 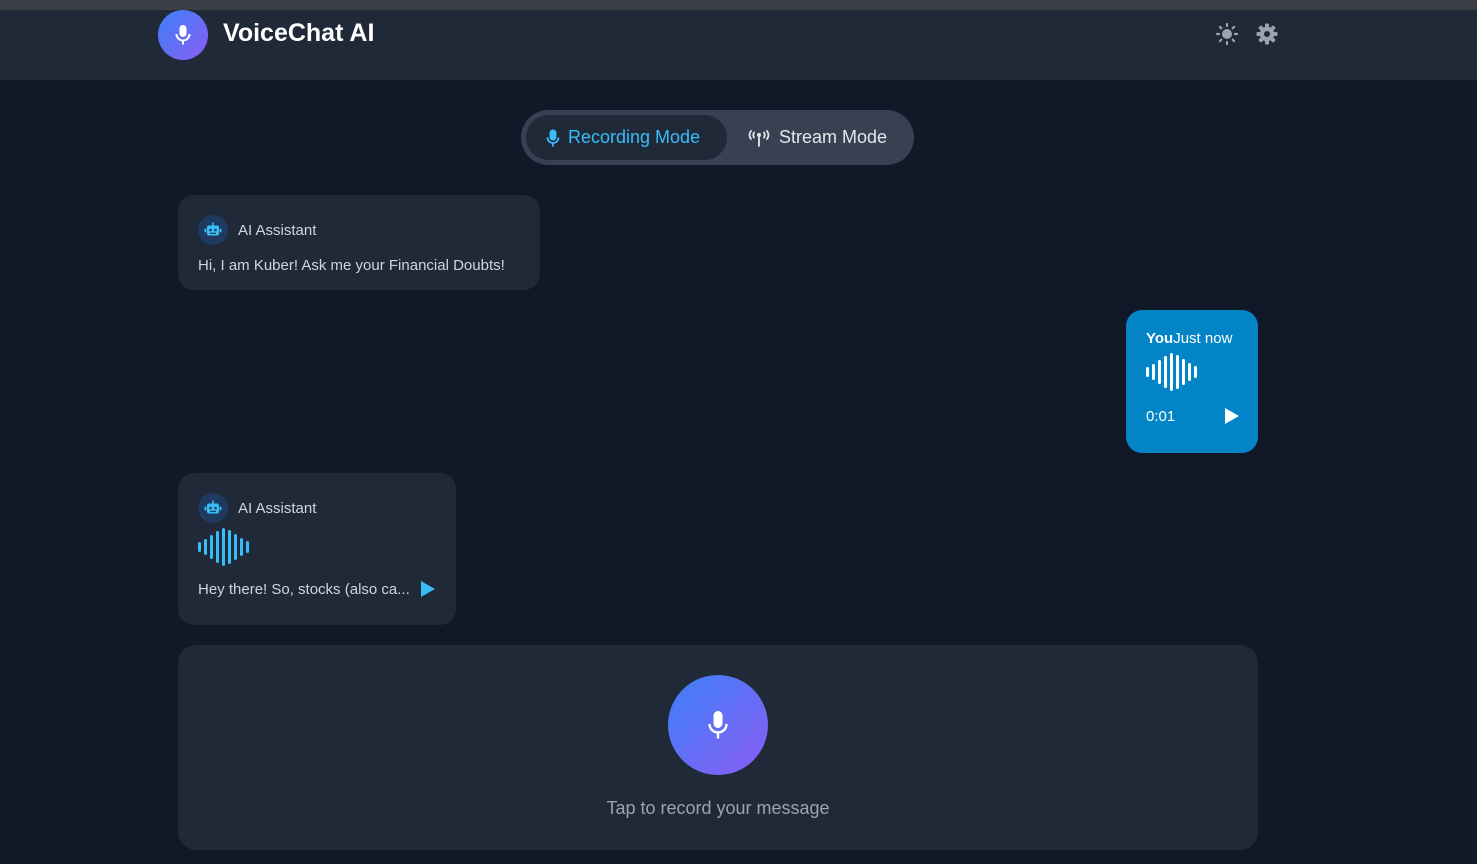 I want to click on mode-toggle: Recording Mode Stream Mode, so click(x=717, y=137).